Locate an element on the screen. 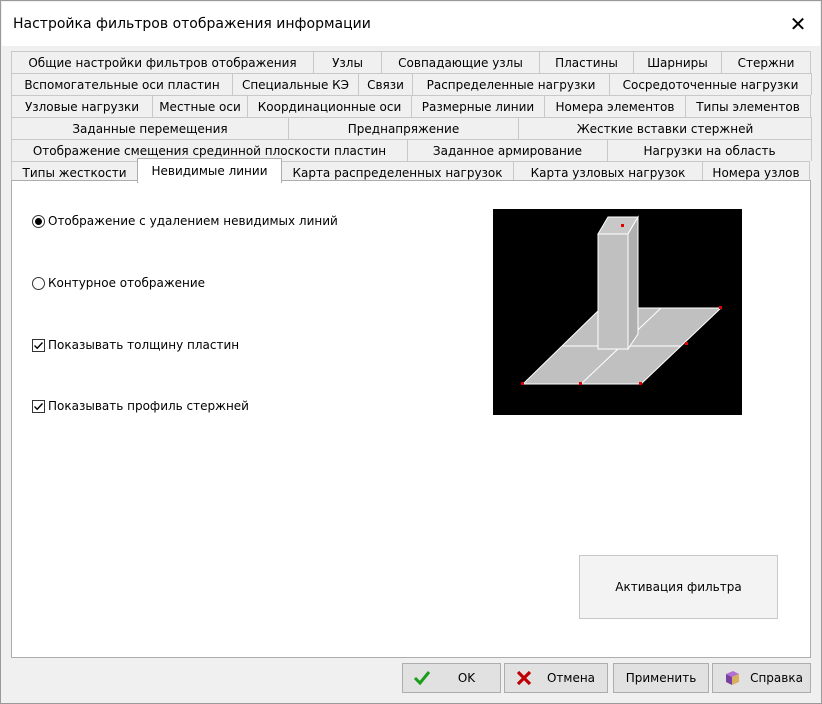 Image resolution: width=822 pixels, height=704 pixels. radio-hidden-line-removal is located at coordinates (38, 221).